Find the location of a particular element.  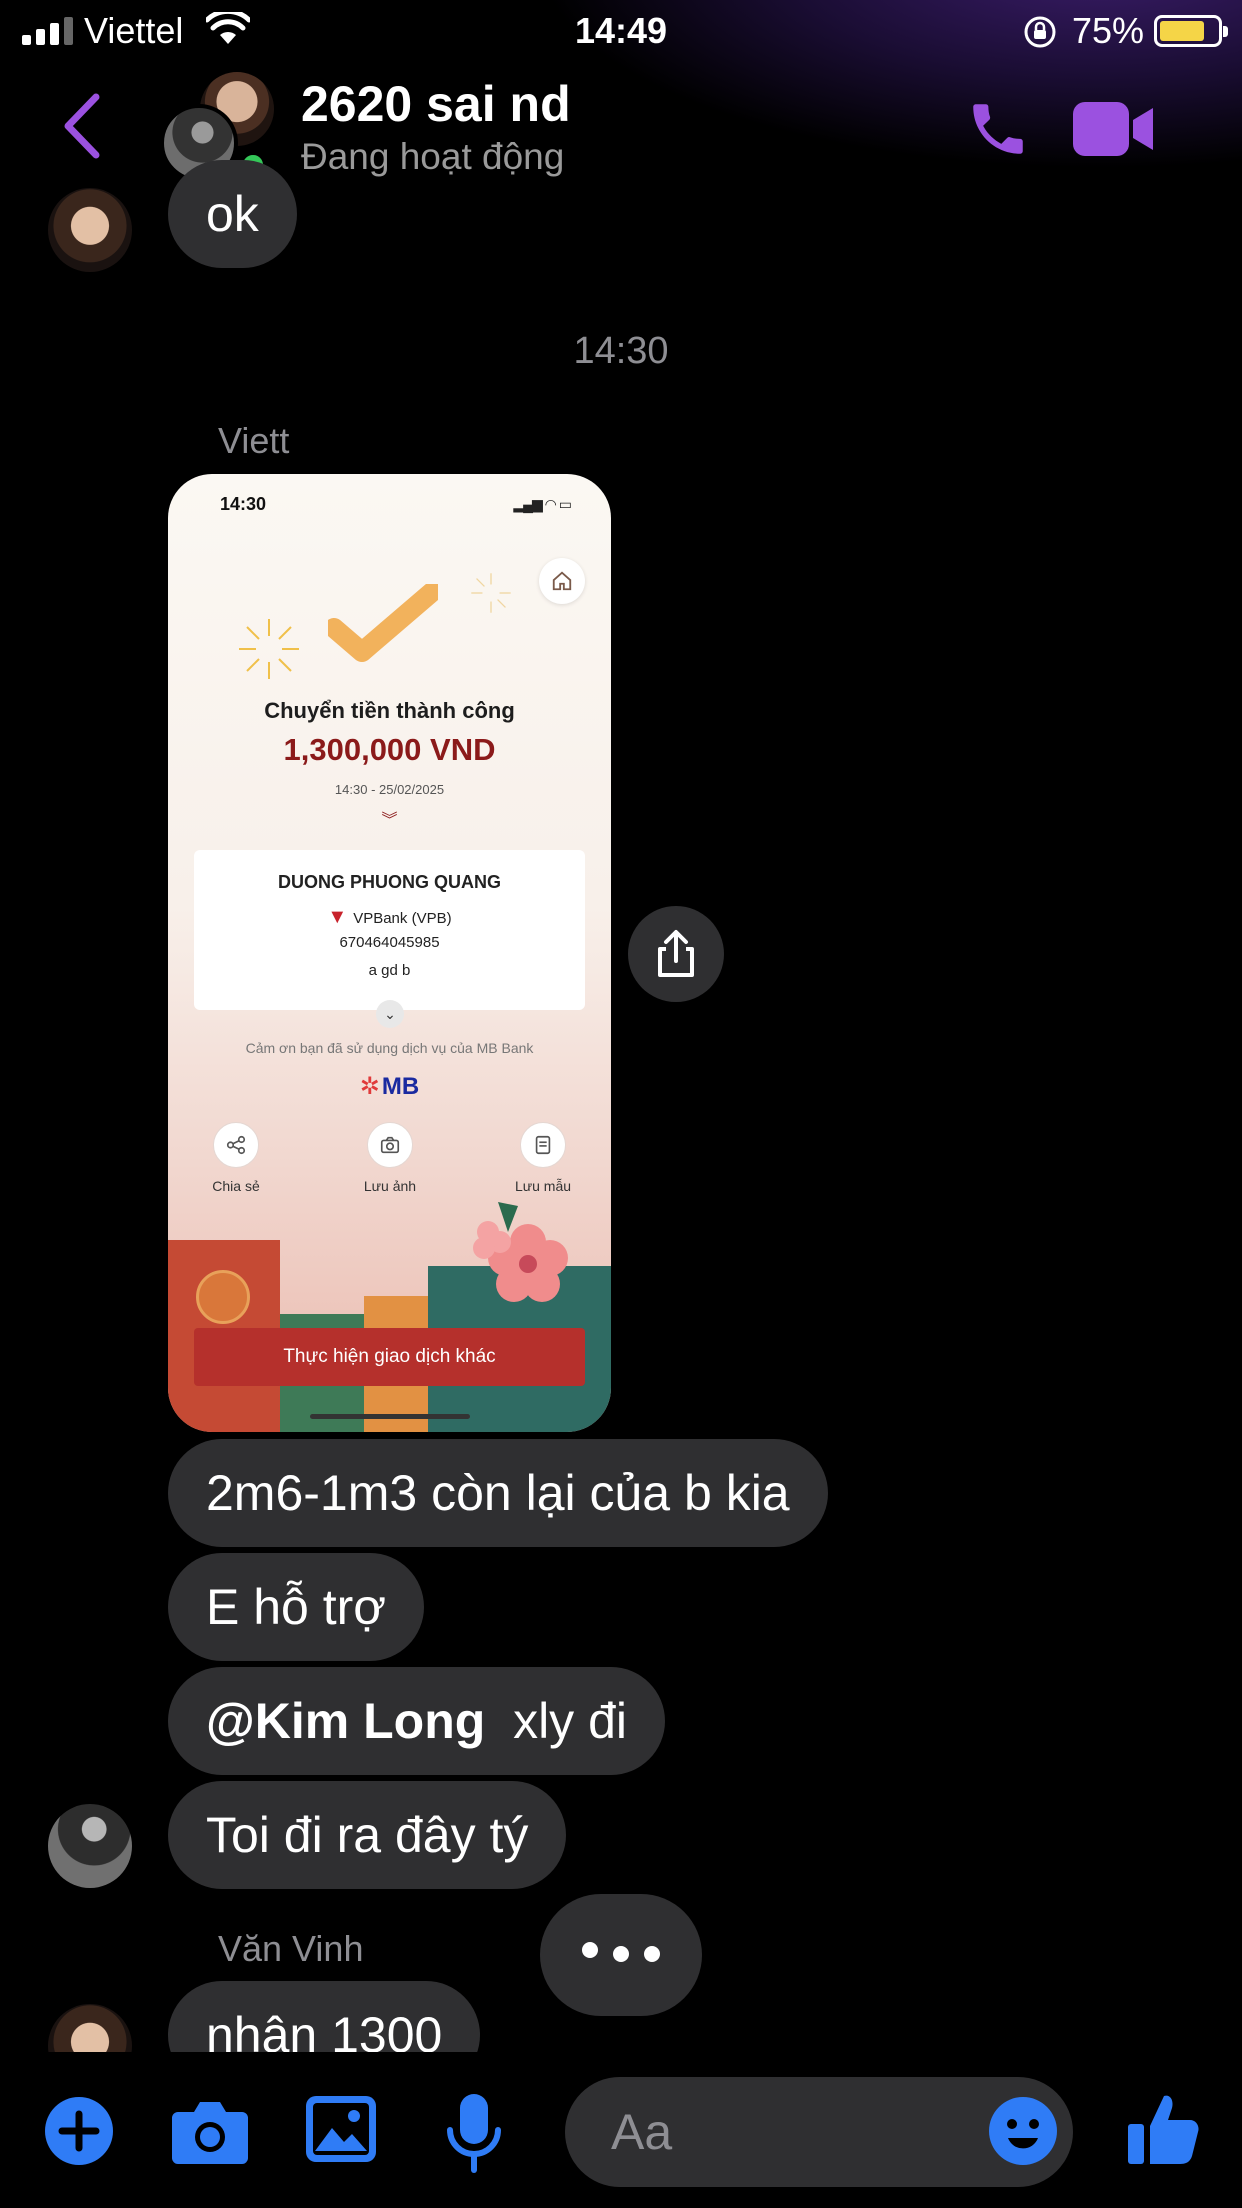

emoji-icon is located at coordinates (1023, 2131).